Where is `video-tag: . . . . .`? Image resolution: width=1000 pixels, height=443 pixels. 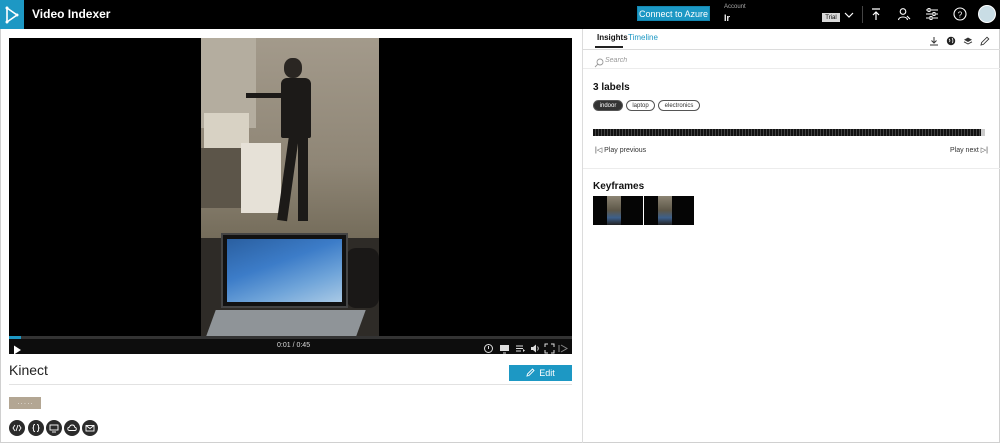 video-tag: . . . . . is located at coordinates (25, 403).